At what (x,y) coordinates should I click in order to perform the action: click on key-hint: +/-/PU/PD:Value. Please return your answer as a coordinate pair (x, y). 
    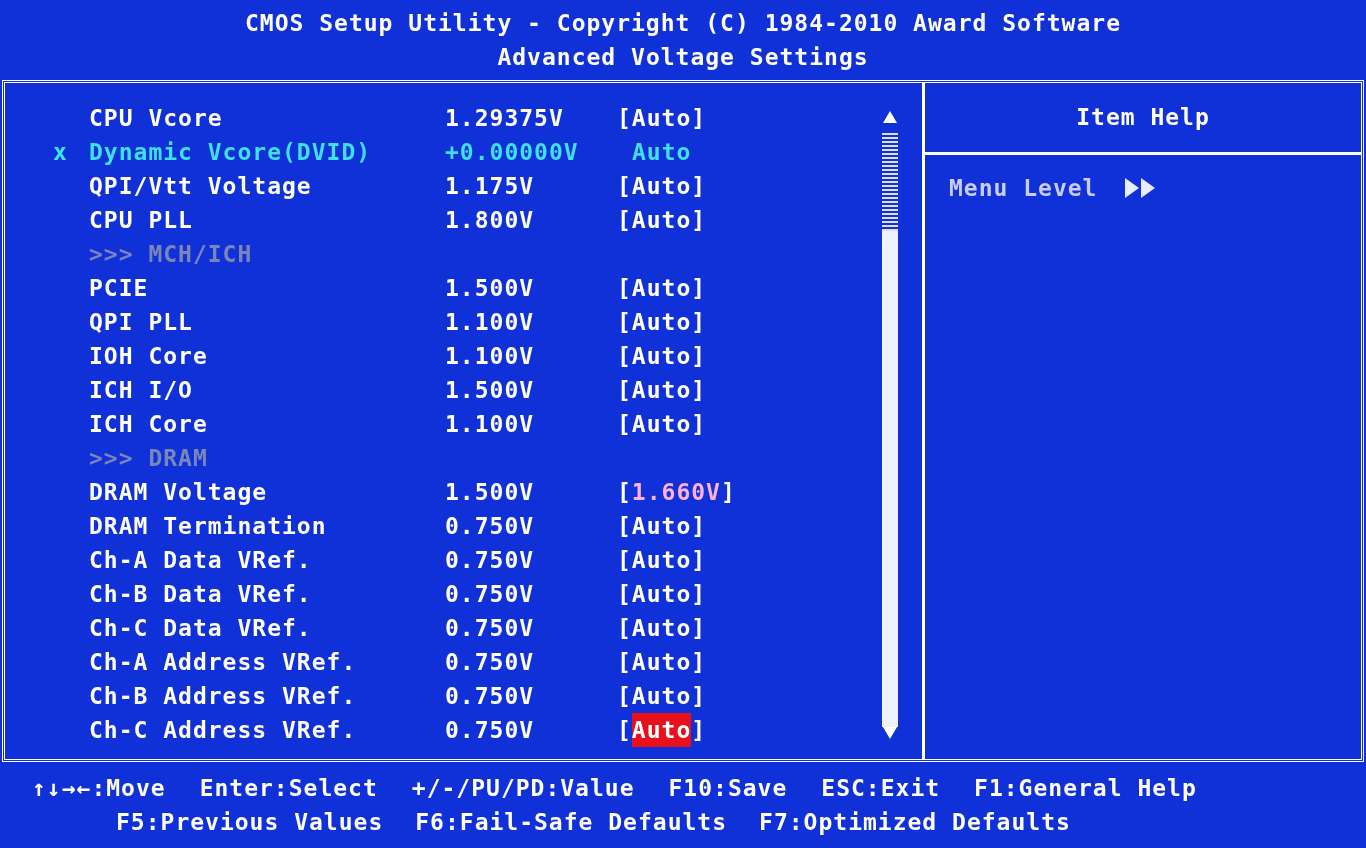
    Looking at the image, I should click on (523, 788).